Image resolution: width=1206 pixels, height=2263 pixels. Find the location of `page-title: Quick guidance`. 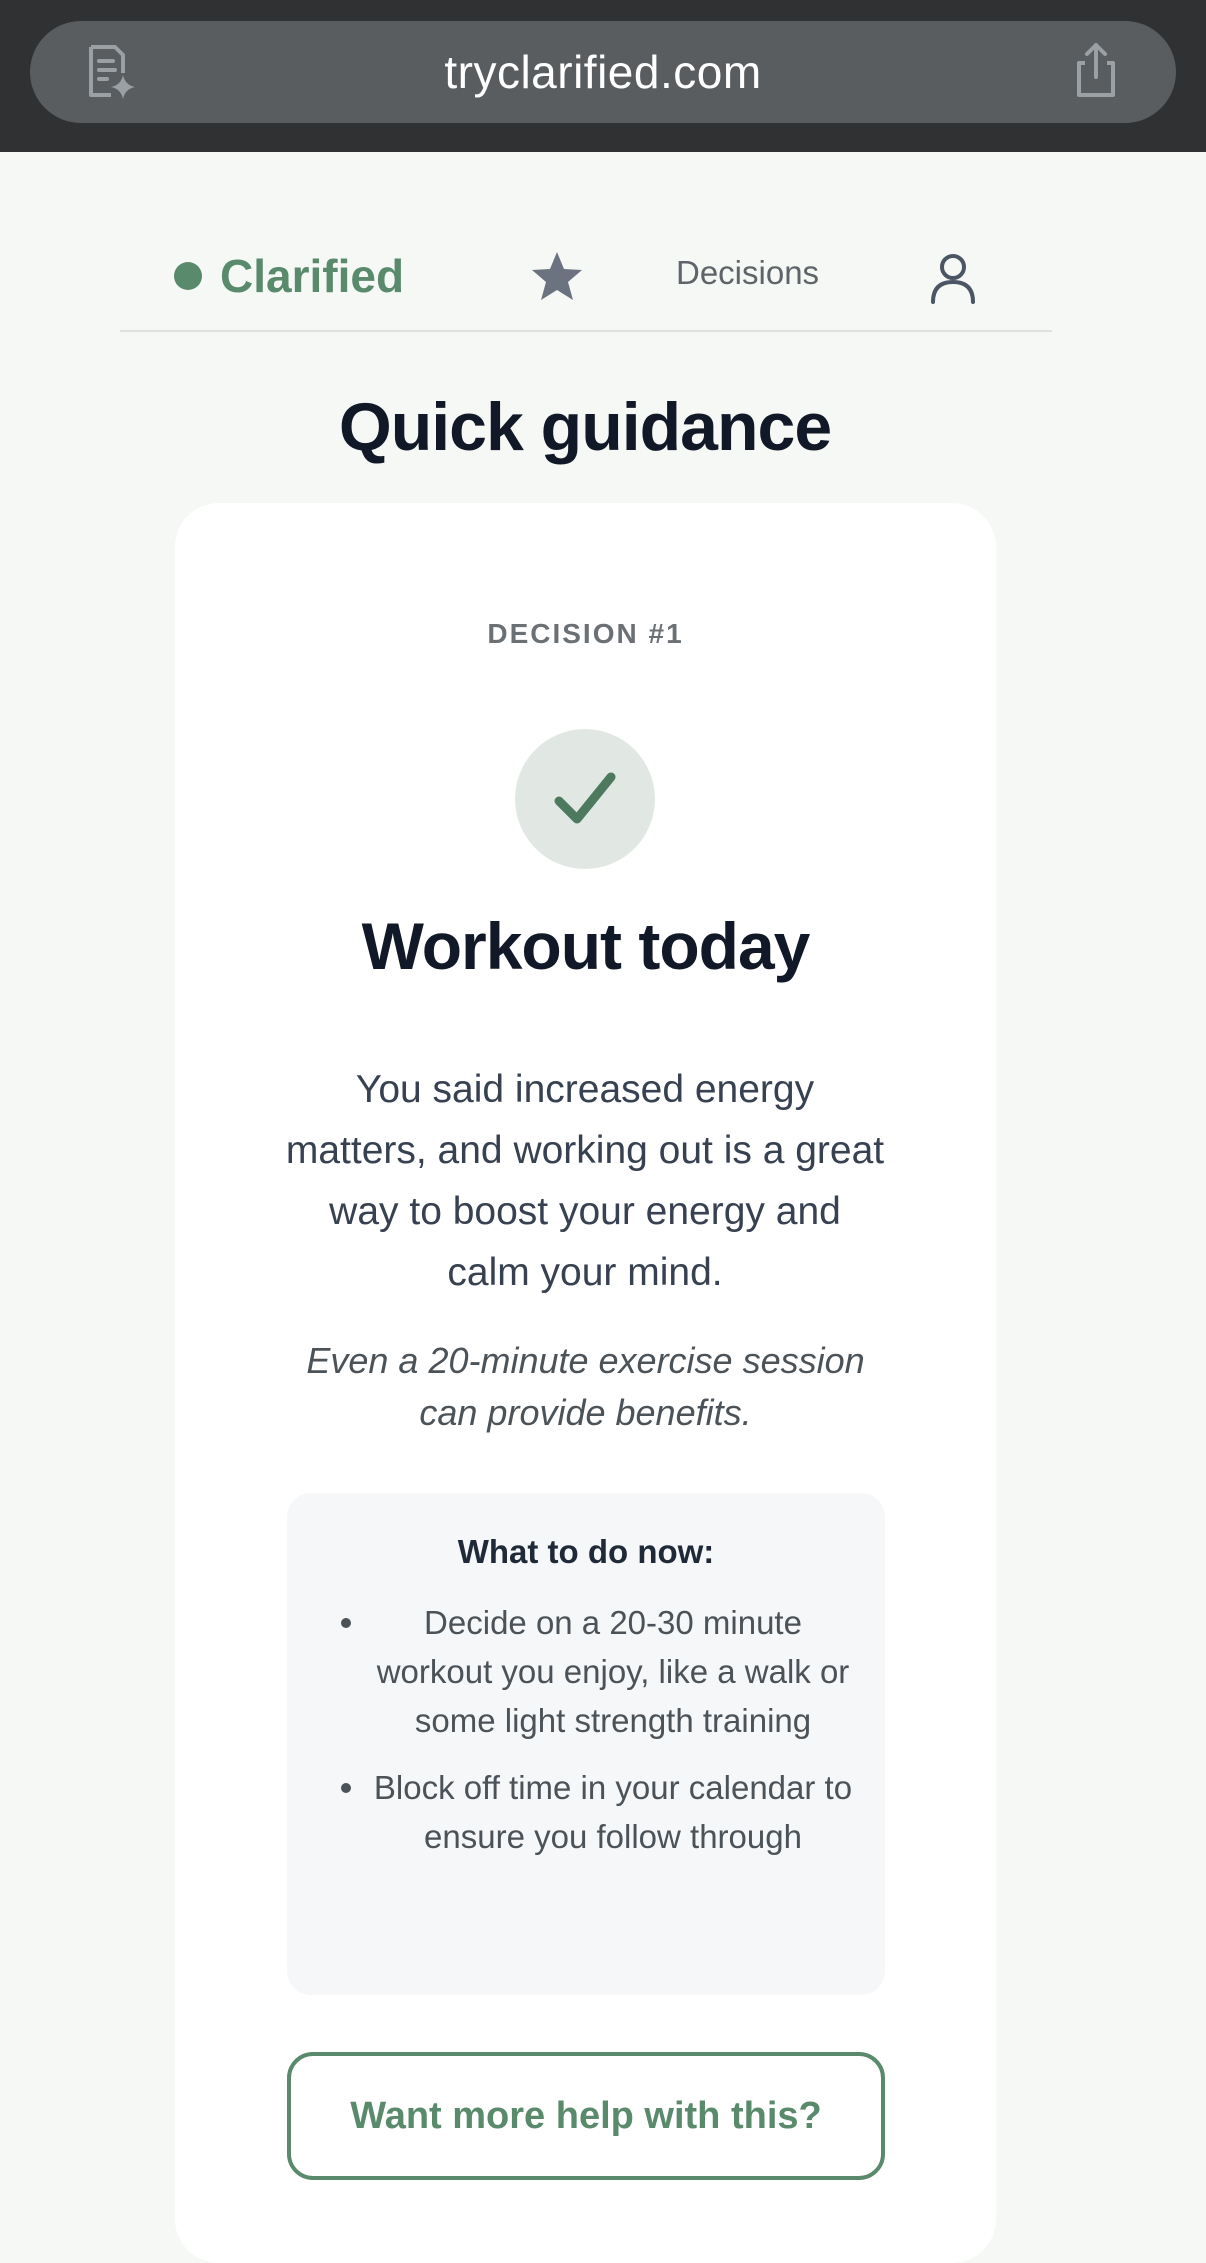

page-title: Quick guidance is located at coordinates (585, 427).